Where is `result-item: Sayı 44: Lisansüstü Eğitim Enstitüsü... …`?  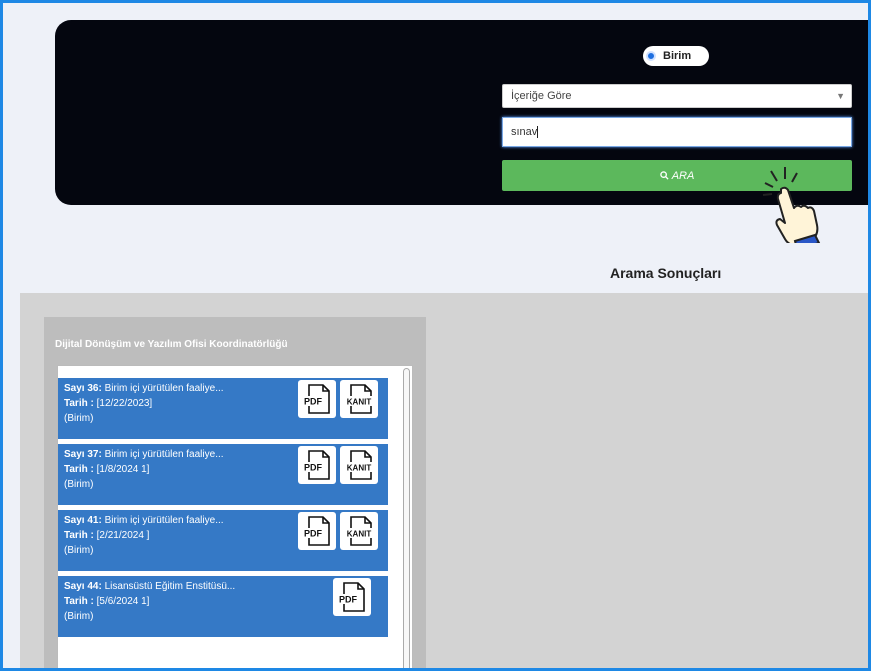 result-item: Sayı 44: Lisansüstü Eğitim Enstitüsü... … is located at coordinates (223, 606).